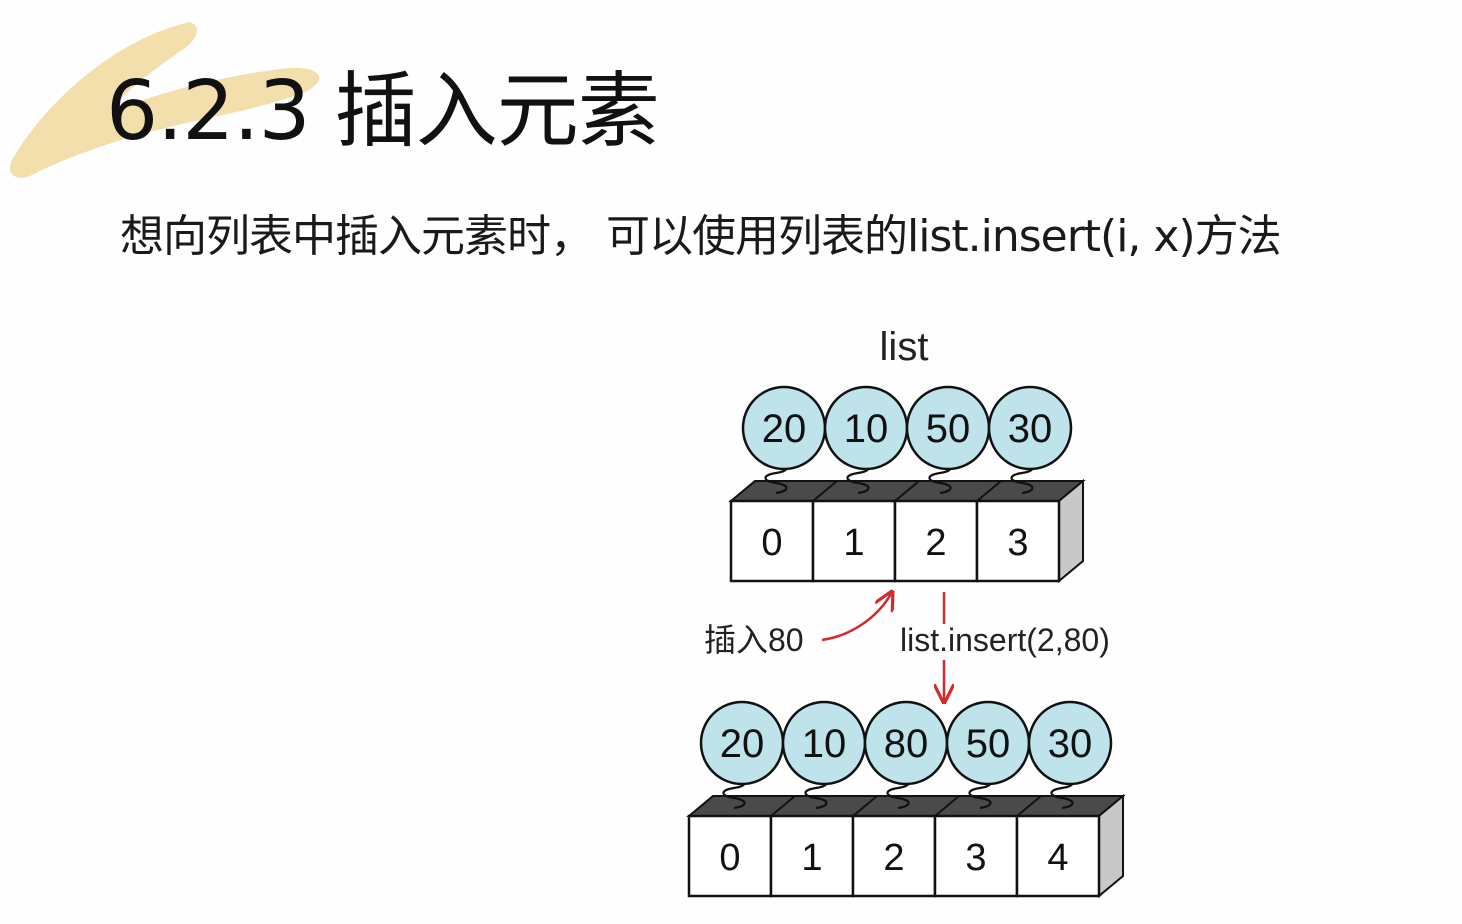 Image resolution: width=1462 pixels, height=924 pixels. I want to click on after-value-label: 20, so click(742, 744).